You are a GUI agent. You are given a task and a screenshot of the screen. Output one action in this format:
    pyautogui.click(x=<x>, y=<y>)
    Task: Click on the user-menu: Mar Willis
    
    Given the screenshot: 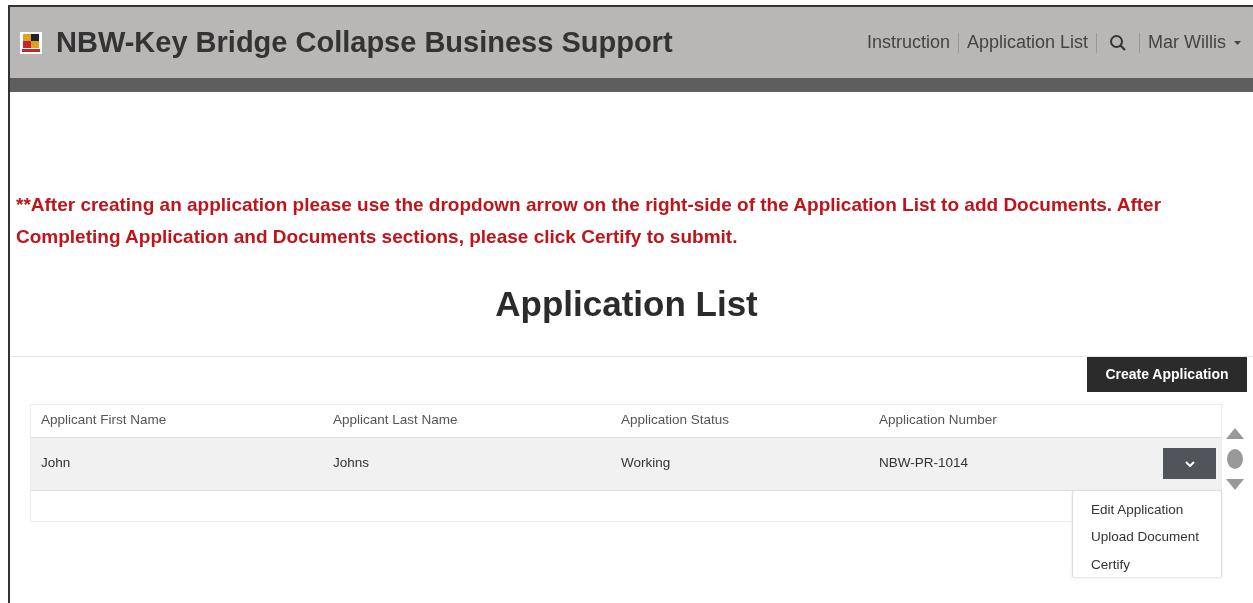 What is the action you would take?
    pyautogui.click(x=1187, y=42)
    